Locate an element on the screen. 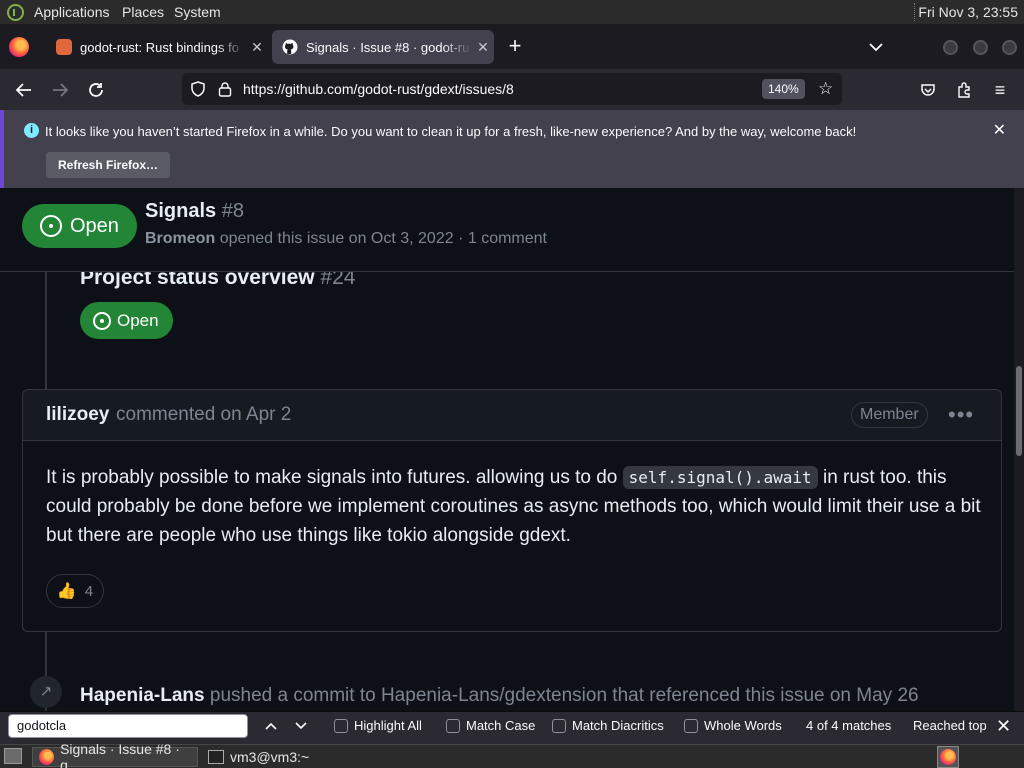  page-scrollbar is located at coordinates (1019, 449).